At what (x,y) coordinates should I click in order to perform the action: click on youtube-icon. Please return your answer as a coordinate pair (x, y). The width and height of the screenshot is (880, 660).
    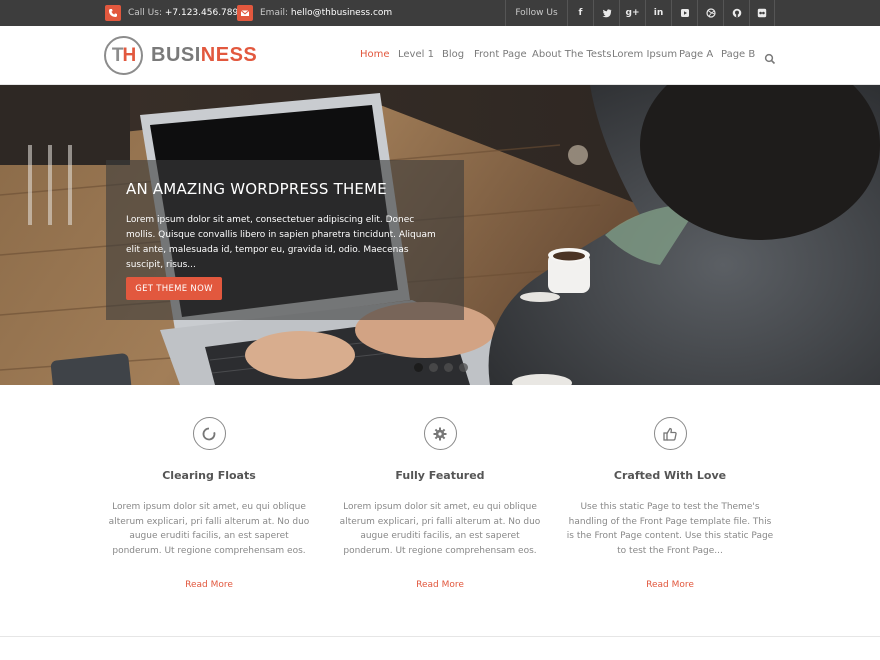
    Looking at the image, I should click on (684, 13).